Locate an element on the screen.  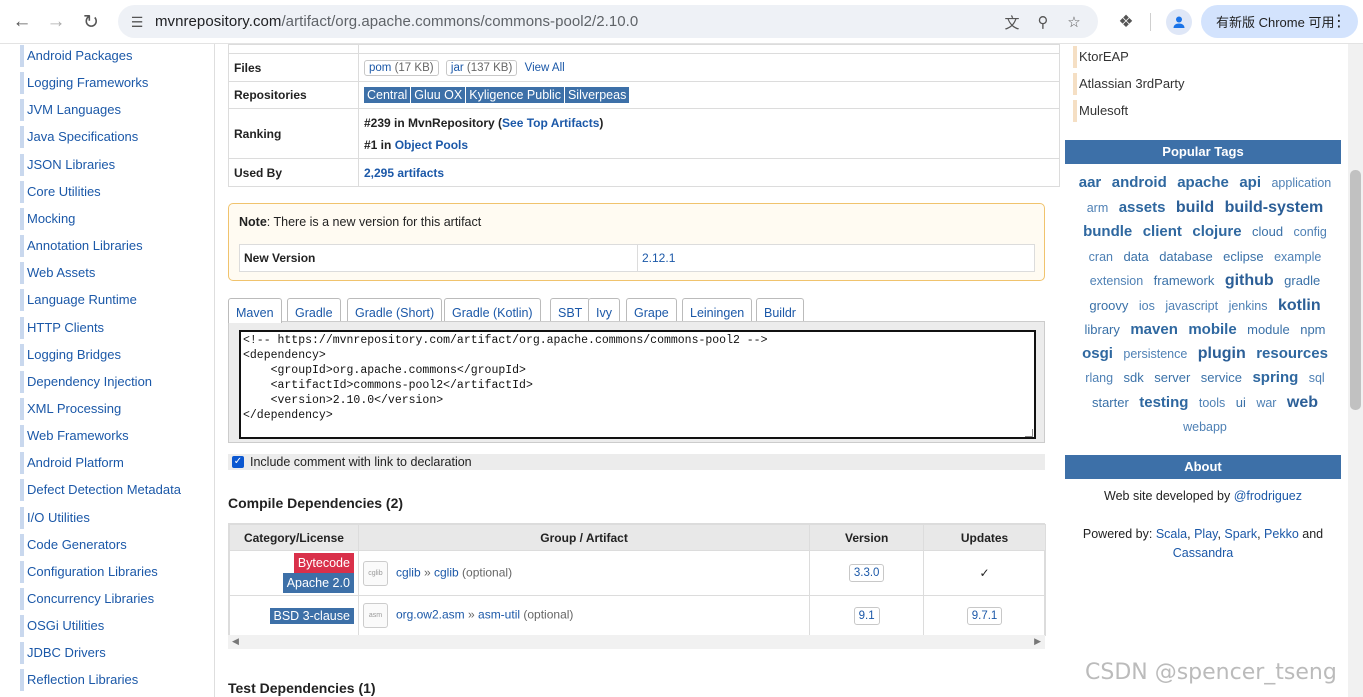
play-link: Play is located at coordinates (1205, 534).